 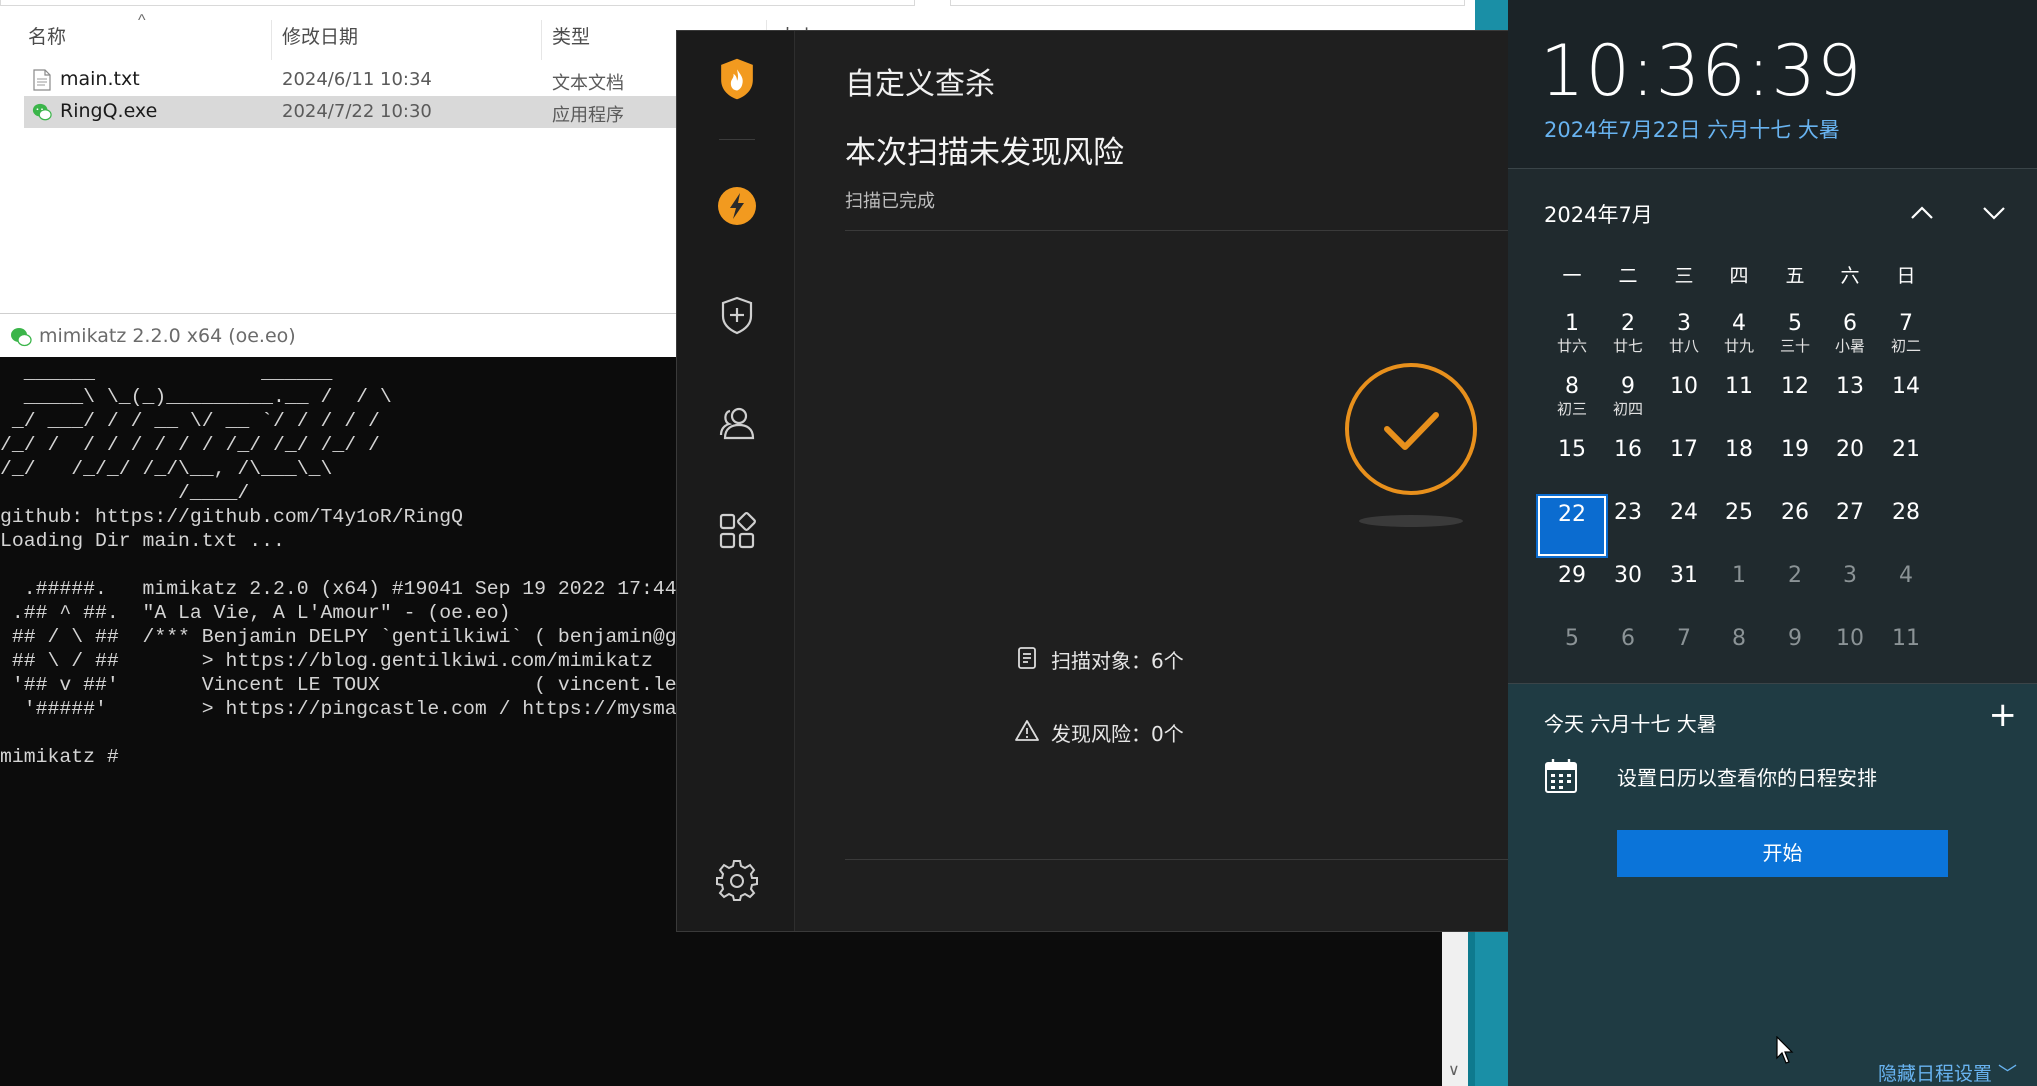 What do you see at coordinates (588, 83) in the screenshot?
I see `file-type: 文本文档` at bounding box center [588, 83].